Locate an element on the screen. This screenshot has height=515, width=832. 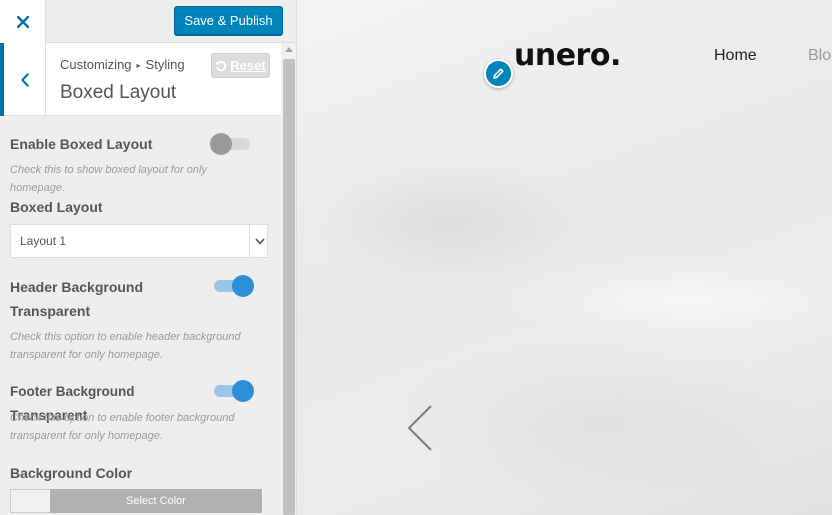
boxed-layout-label: Boxed Layout is located at coordinates (56, 207).